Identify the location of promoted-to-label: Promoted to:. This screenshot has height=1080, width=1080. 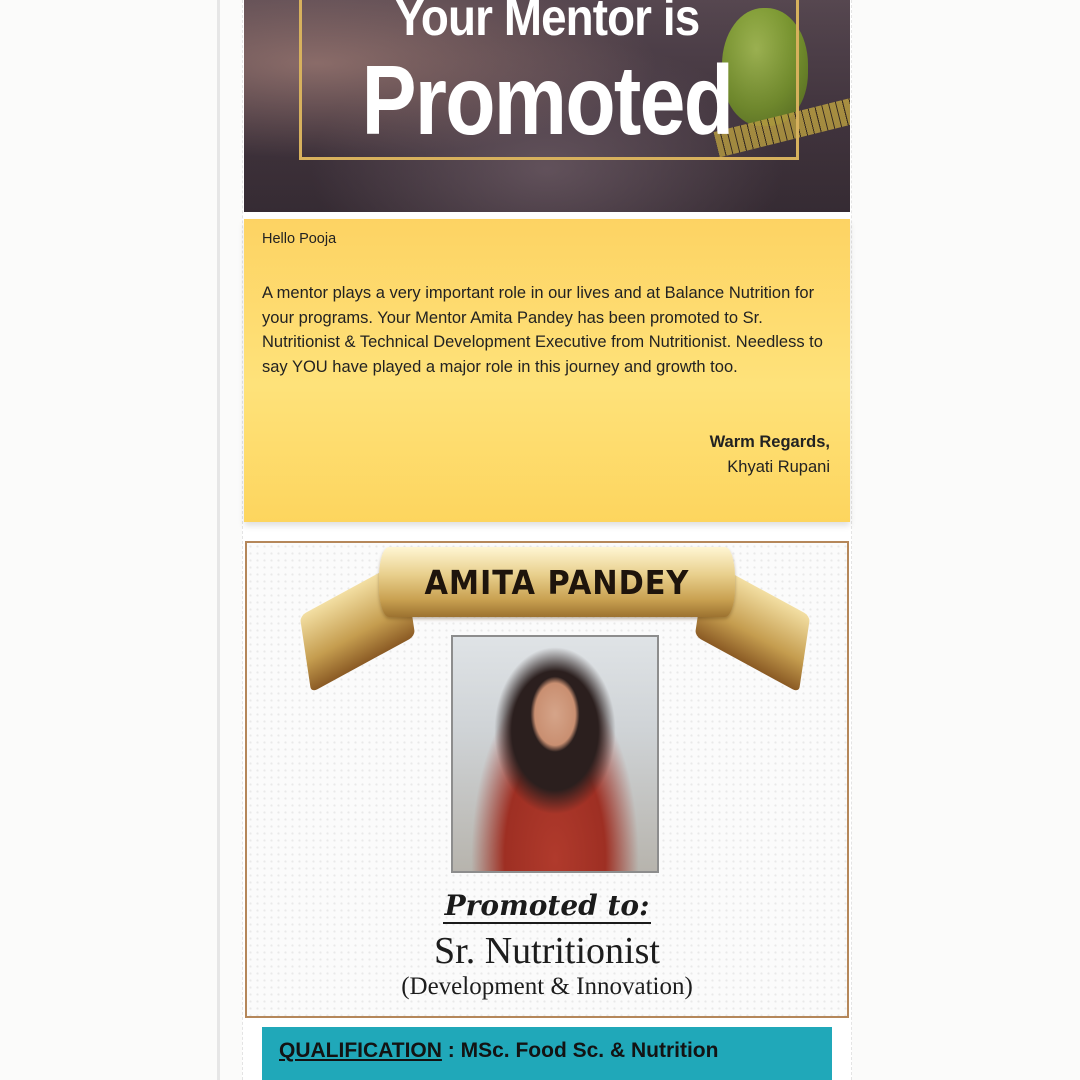
(547, 906).